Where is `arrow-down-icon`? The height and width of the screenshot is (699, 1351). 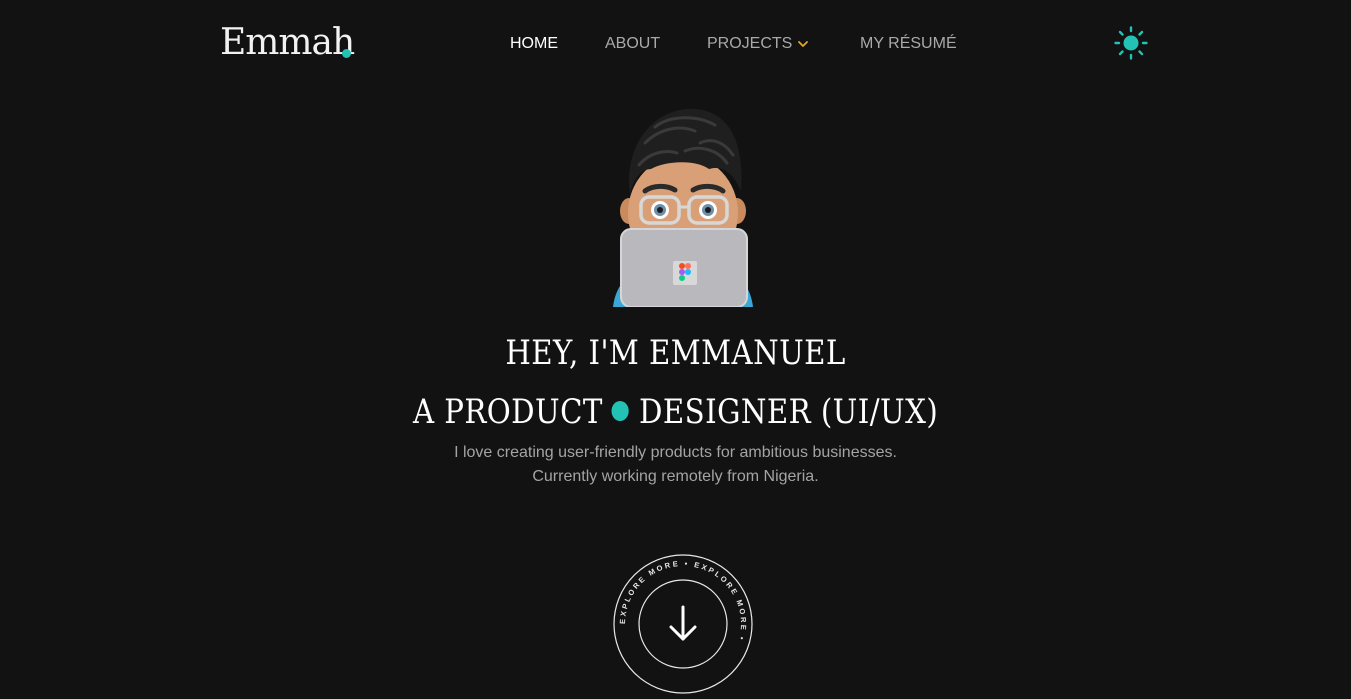 arrow-down-icon is located at coordinates (683, 623).